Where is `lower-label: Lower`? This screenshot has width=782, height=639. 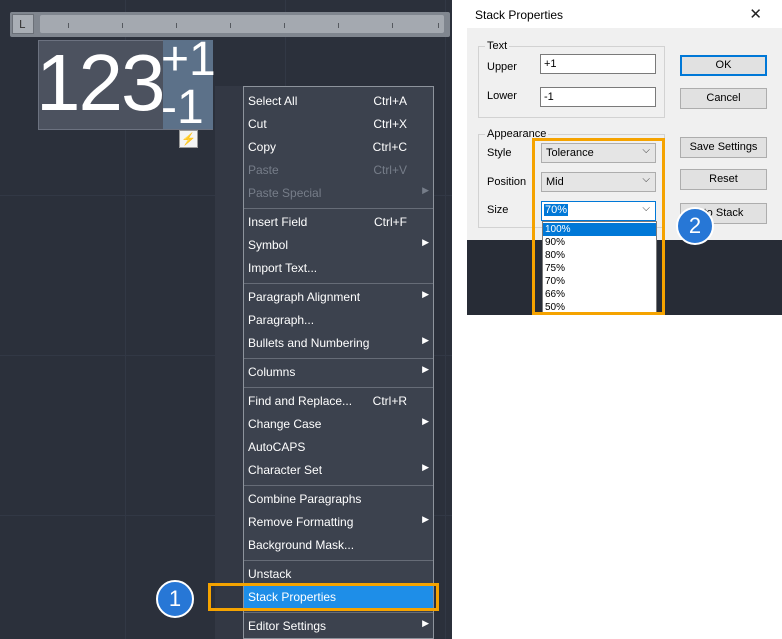 lower-label: Lower is located at coordinates (502, 96).